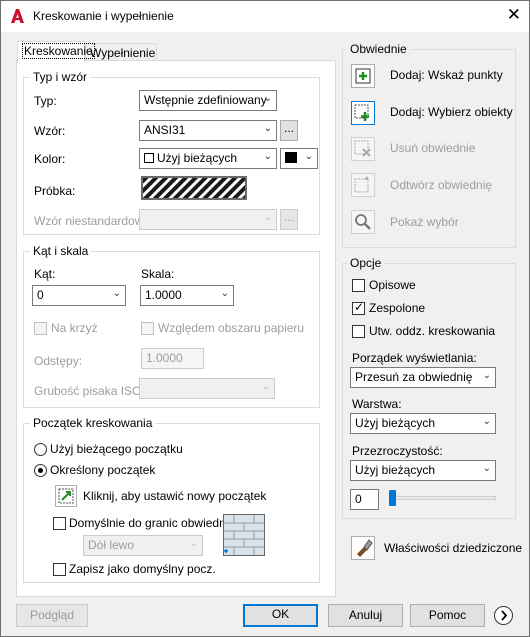 Image resolution: width=530 pixels, height=637 pixels. I want to click on inherit-properties-button, so click(363, 548).